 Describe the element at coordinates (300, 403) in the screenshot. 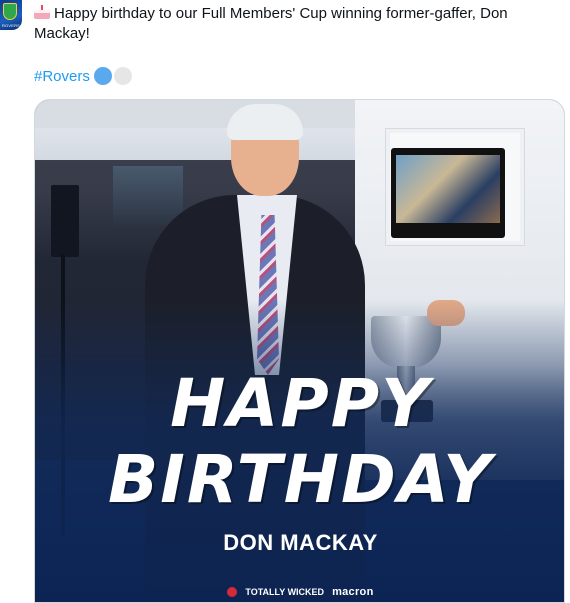

I see `headline-happy: HAPPY` at that location.